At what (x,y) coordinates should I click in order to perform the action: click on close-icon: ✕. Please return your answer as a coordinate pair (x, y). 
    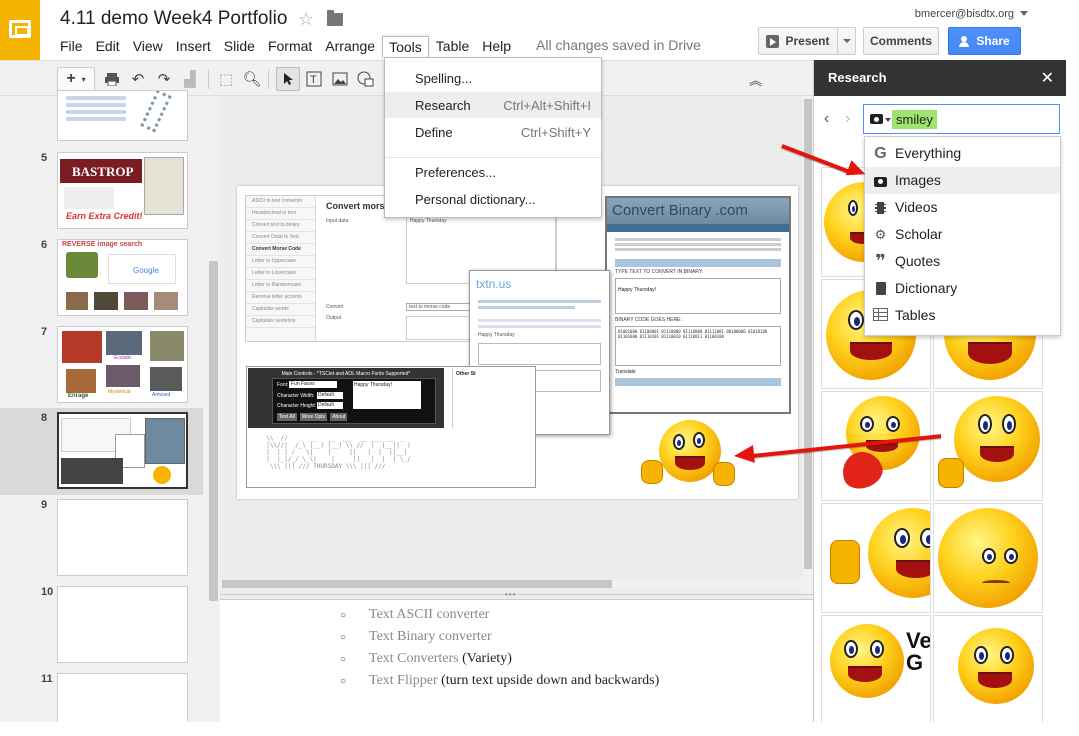
    Looking at the image, I should click on (1047, 78).